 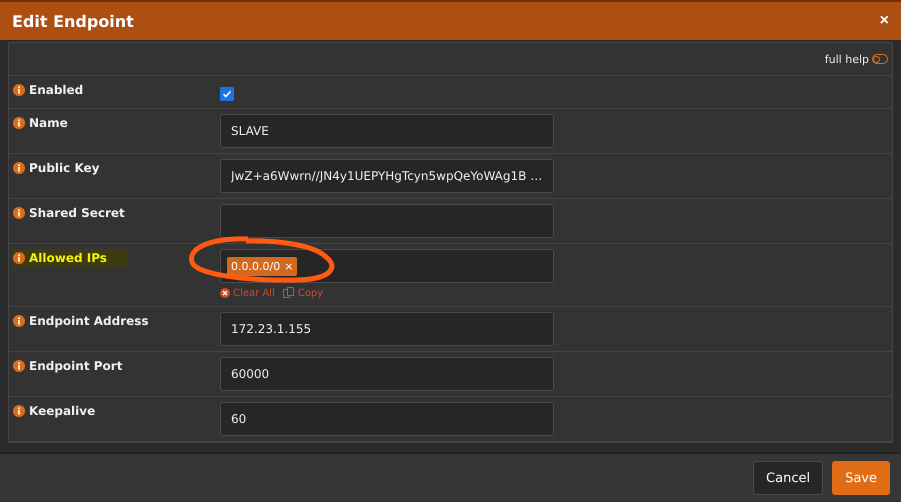 I want to click on field-label: Endpoint Port, so click(x=77, y=366).